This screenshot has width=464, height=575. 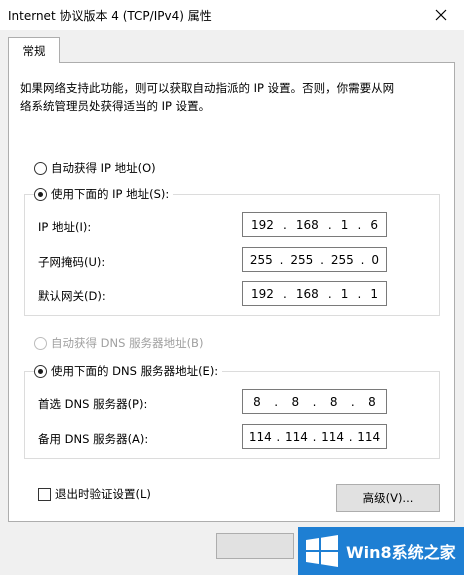 I want to click on watermark: Win8系统之家, so click(x=381, y=551).